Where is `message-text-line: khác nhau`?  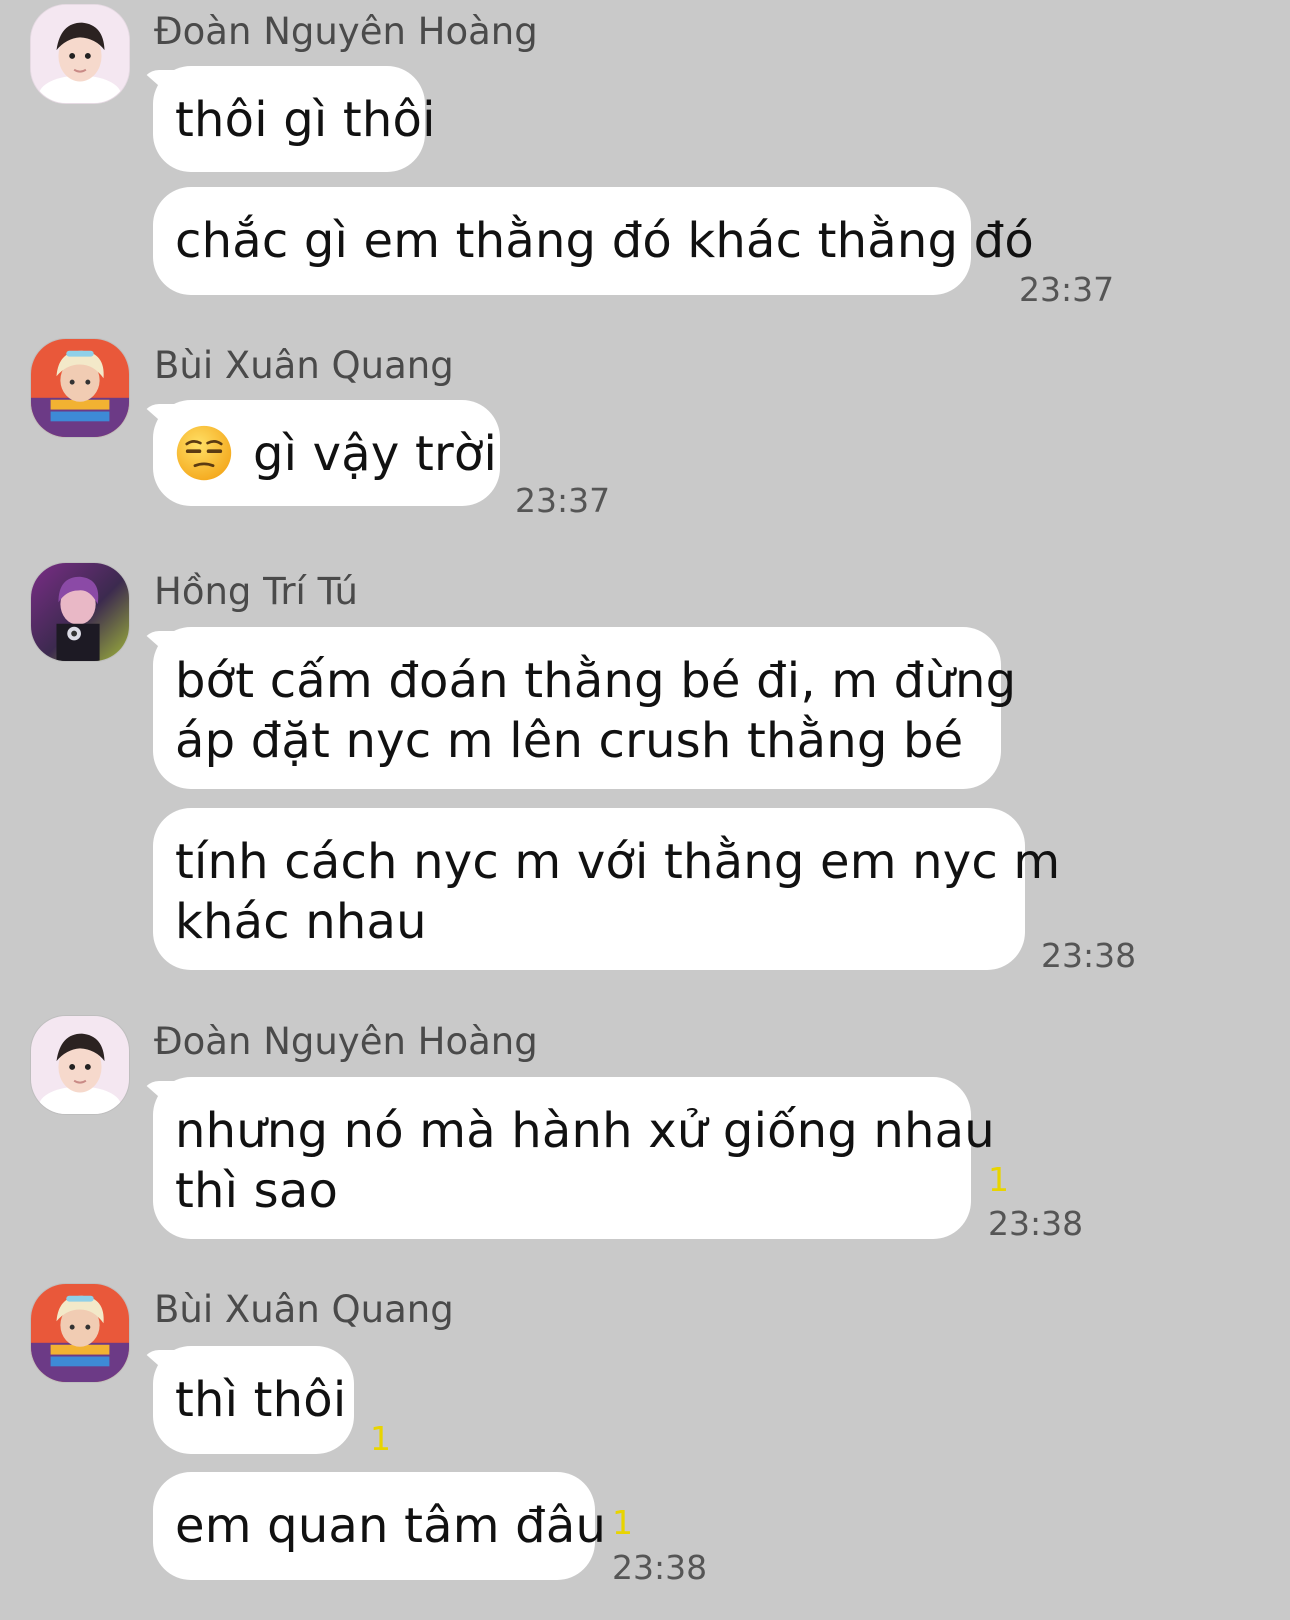
message-text-line: khác nhau is located at coordinates (301, 922).